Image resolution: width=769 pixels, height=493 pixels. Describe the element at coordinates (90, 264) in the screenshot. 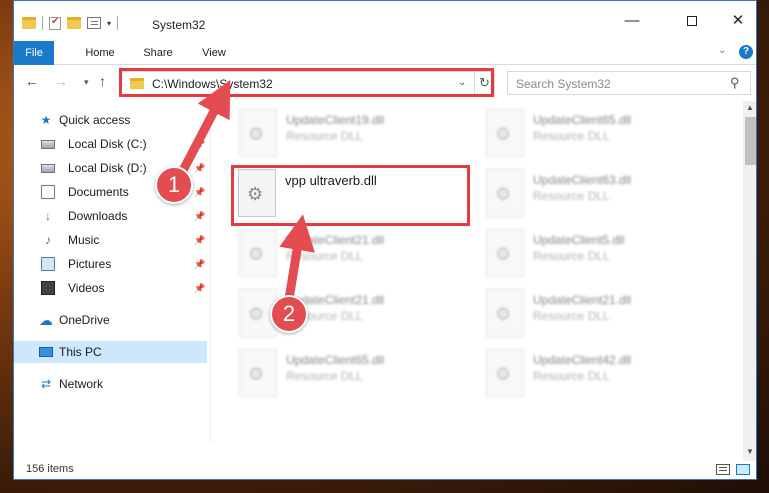

I see `sidebar-item-label: Pictures` at that location.